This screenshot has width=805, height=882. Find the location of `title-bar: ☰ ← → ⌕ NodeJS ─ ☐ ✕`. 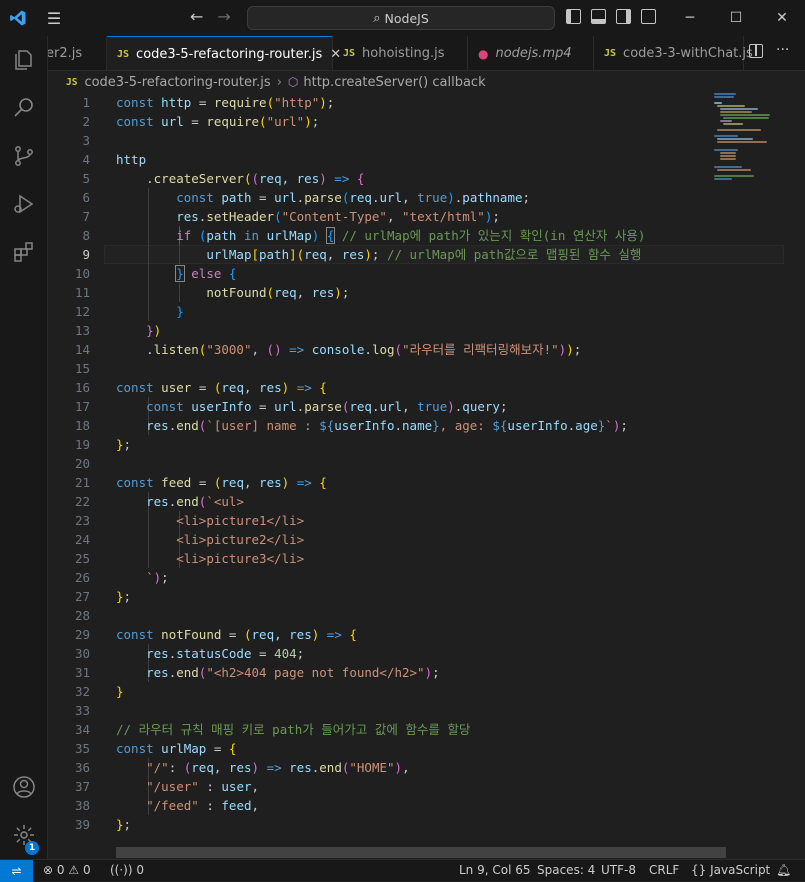

title-bar: ☰ ← → ⌕ NodeJS ─ ☐ ✕ is located at coordinates (402, 18).